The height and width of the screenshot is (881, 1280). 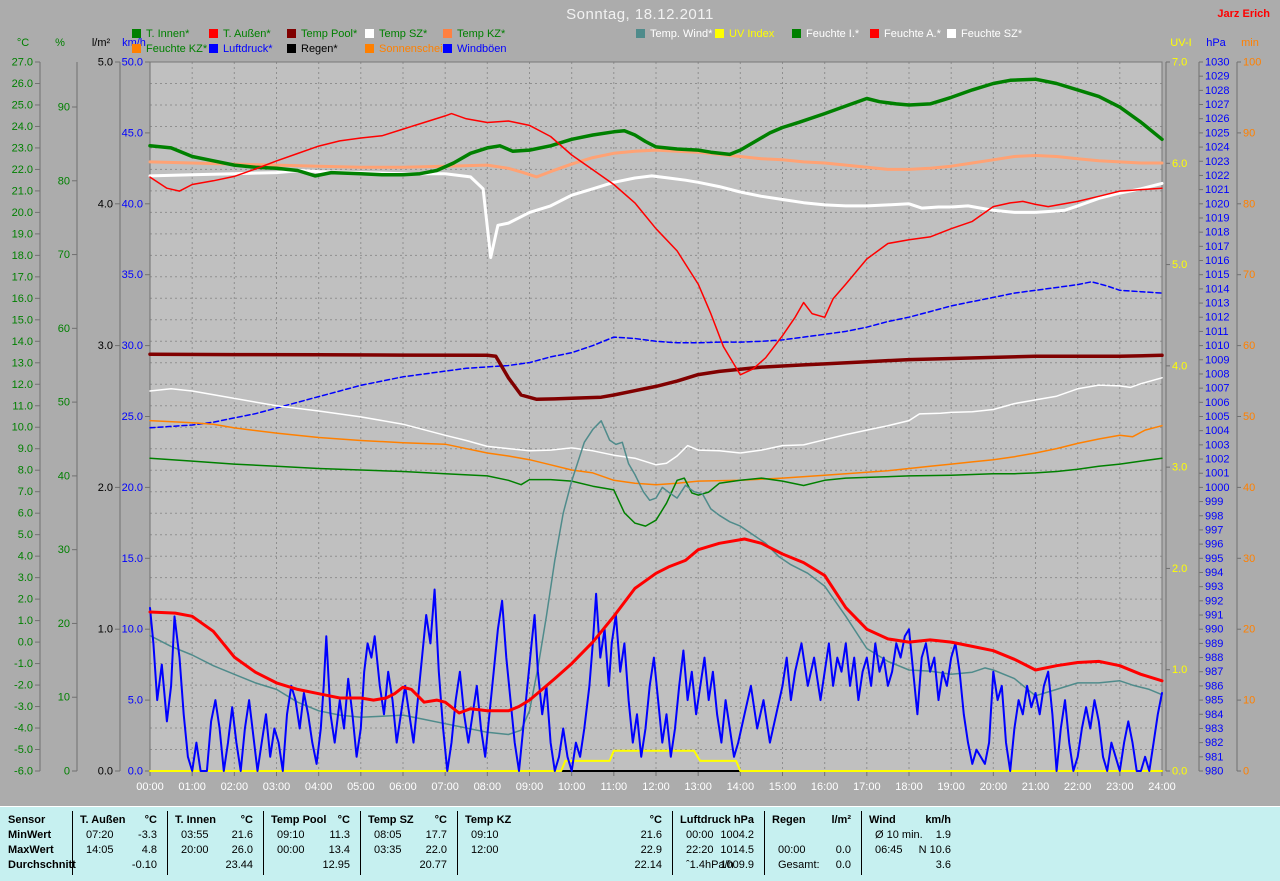 What do you see at coordinates (132, 275) in the screenshot?
I see `axis-label: 35.0` at bounding box center [132, 275].